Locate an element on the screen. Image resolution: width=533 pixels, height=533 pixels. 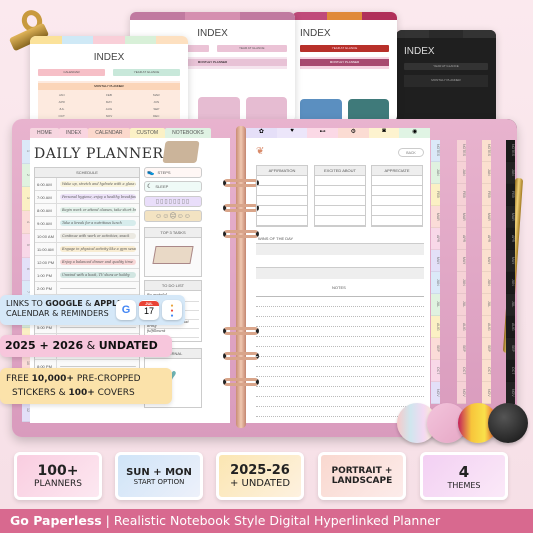
sleep-tracker: ☾ SLEEP is located at coordinates (173, 186).